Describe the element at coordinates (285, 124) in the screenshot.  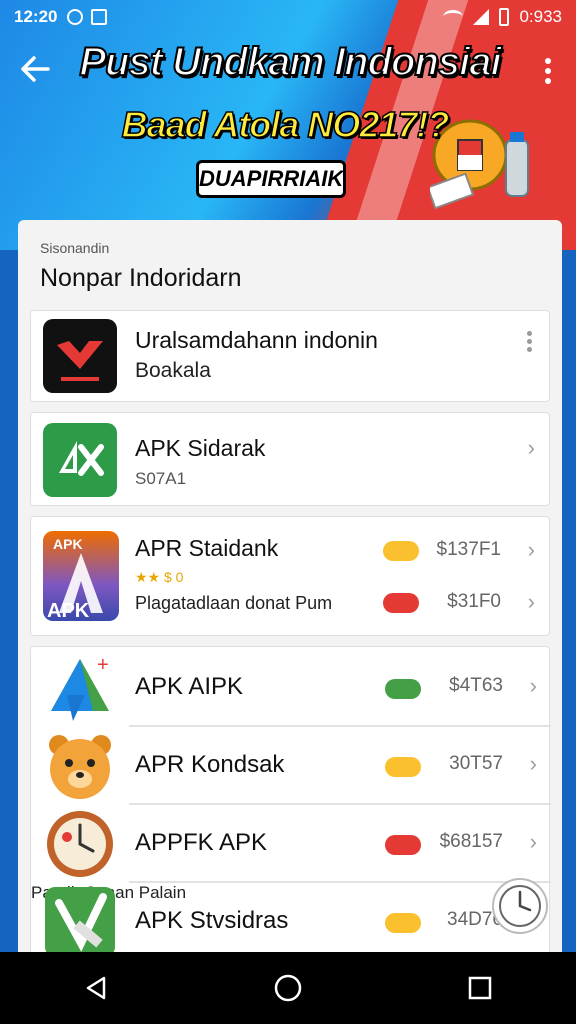
I see `banner-subtitle: Baad Atola NO217!?` at that location.